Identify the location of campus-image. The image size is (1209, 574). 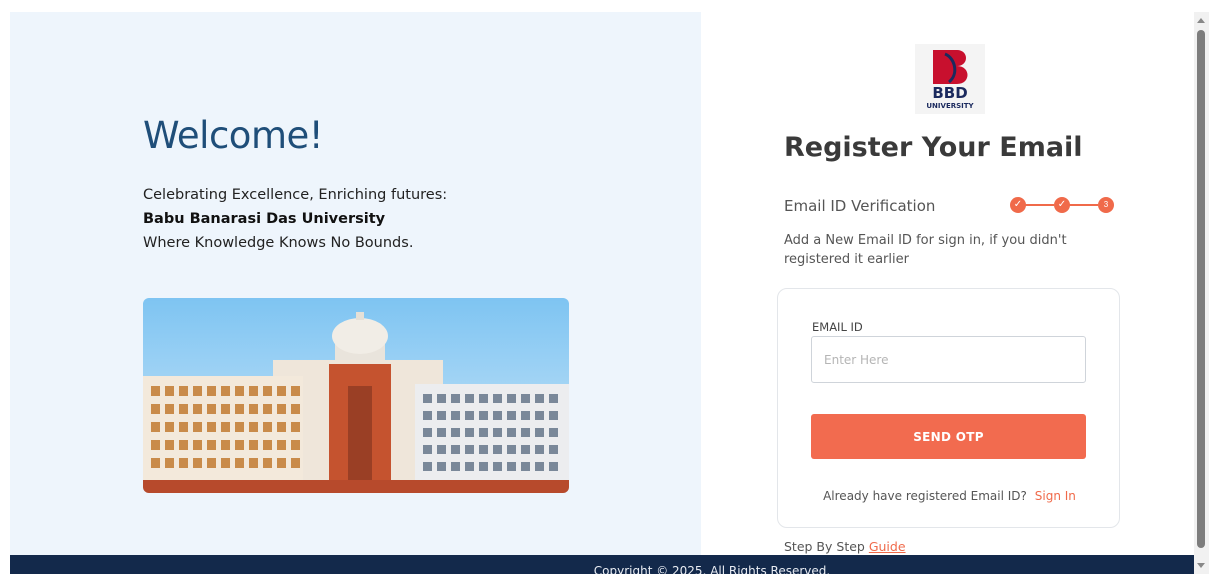
(356, 395).